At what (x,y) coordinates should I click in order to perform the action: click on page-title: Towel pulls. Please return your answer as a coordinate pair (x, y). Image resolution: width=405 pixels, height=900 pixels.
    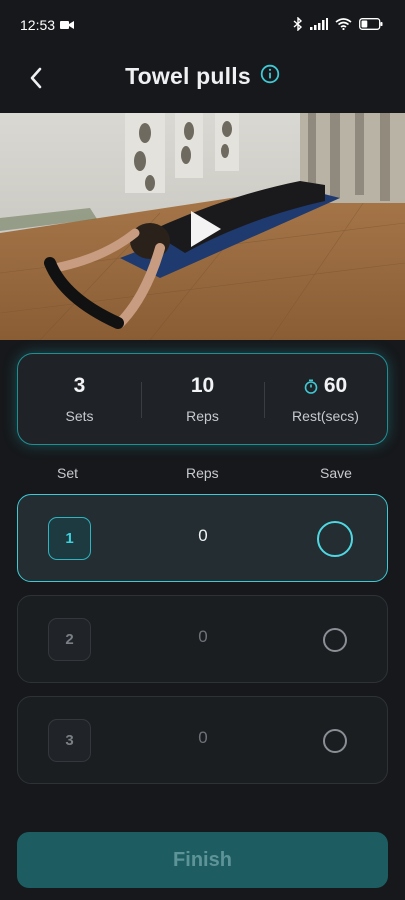
    Looking at the image, I should click on (188, 75).